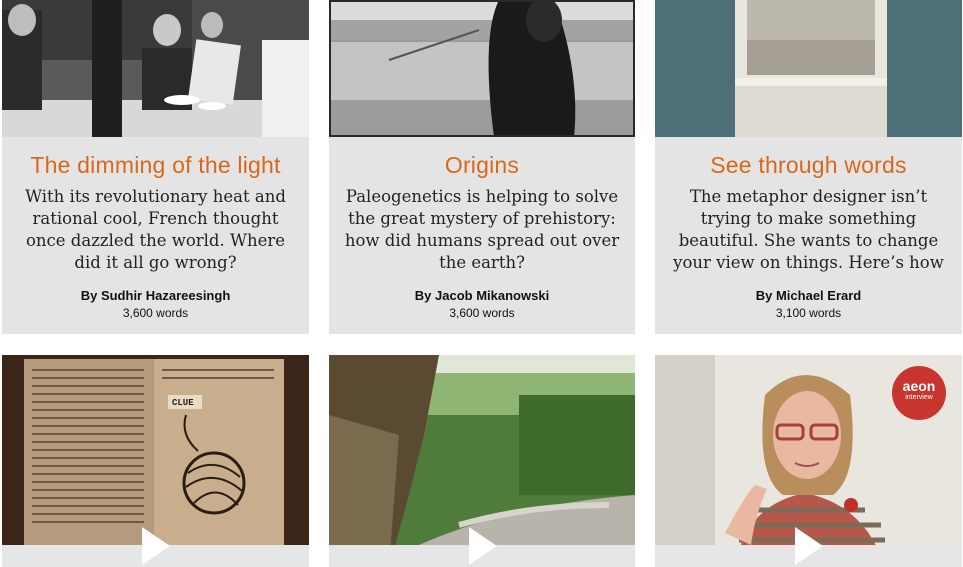 The height and width of the screenshot is (567, 963). I want to click on aeon-logo-subtext: interview, so click(919, 397).